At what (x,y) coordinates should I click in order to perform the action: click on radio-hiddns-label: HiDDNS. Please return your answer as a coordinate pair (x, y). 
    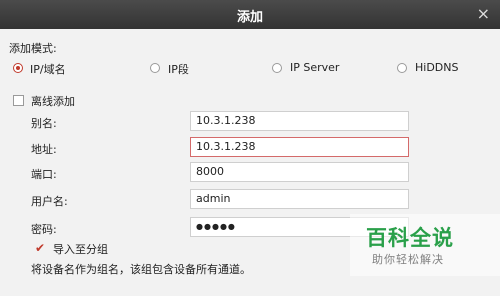
    Looking at the image, I should click on (436, 67).